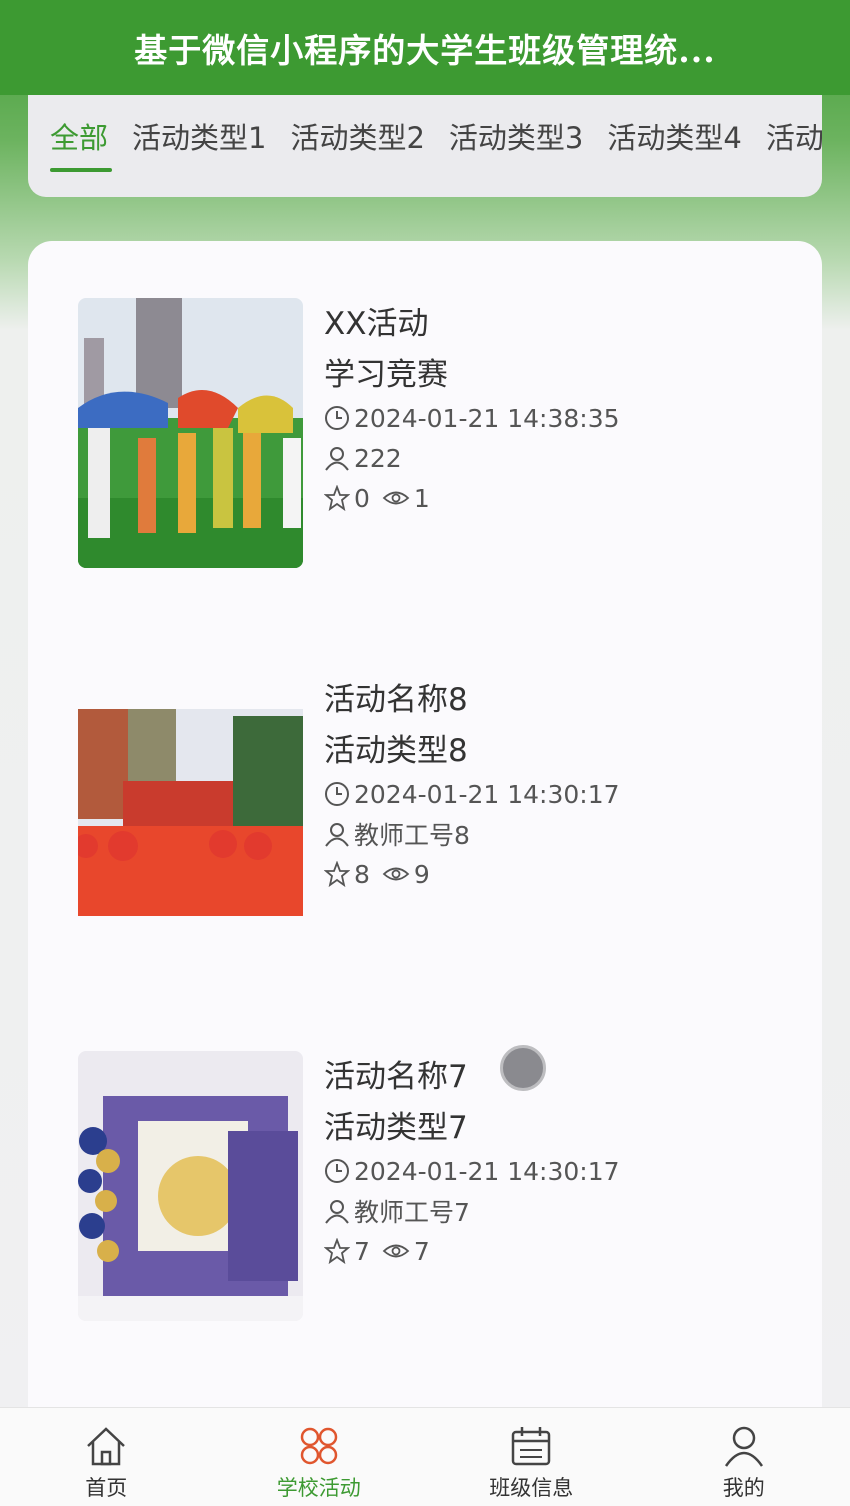  I want to click on activity-likes: 8, so click(362, 874).